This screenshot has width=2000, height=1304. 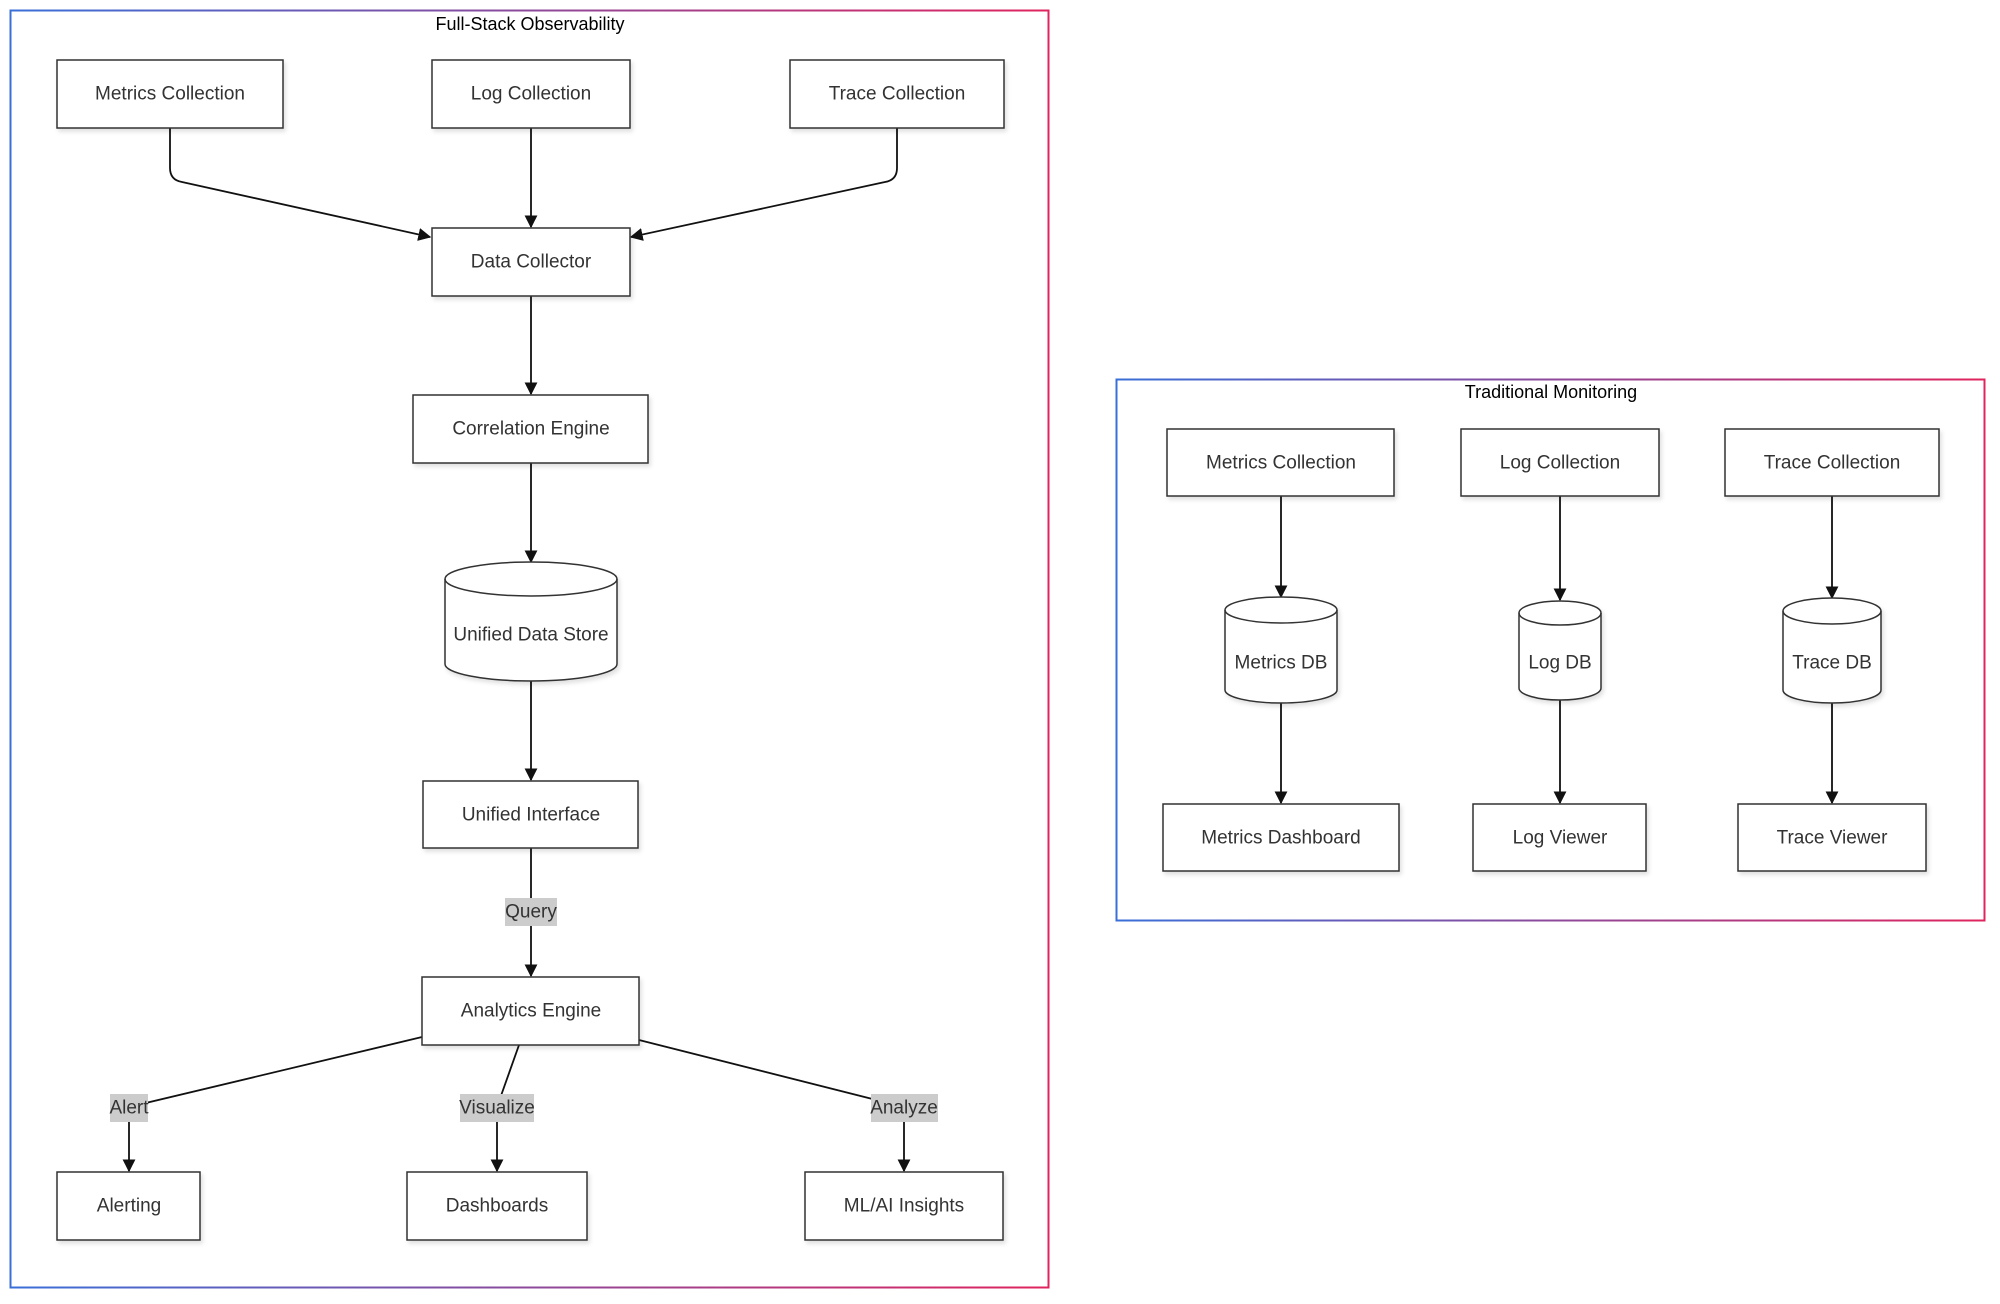 I want to click on svg-text: Trace DB, so click(x=1832, y=663).